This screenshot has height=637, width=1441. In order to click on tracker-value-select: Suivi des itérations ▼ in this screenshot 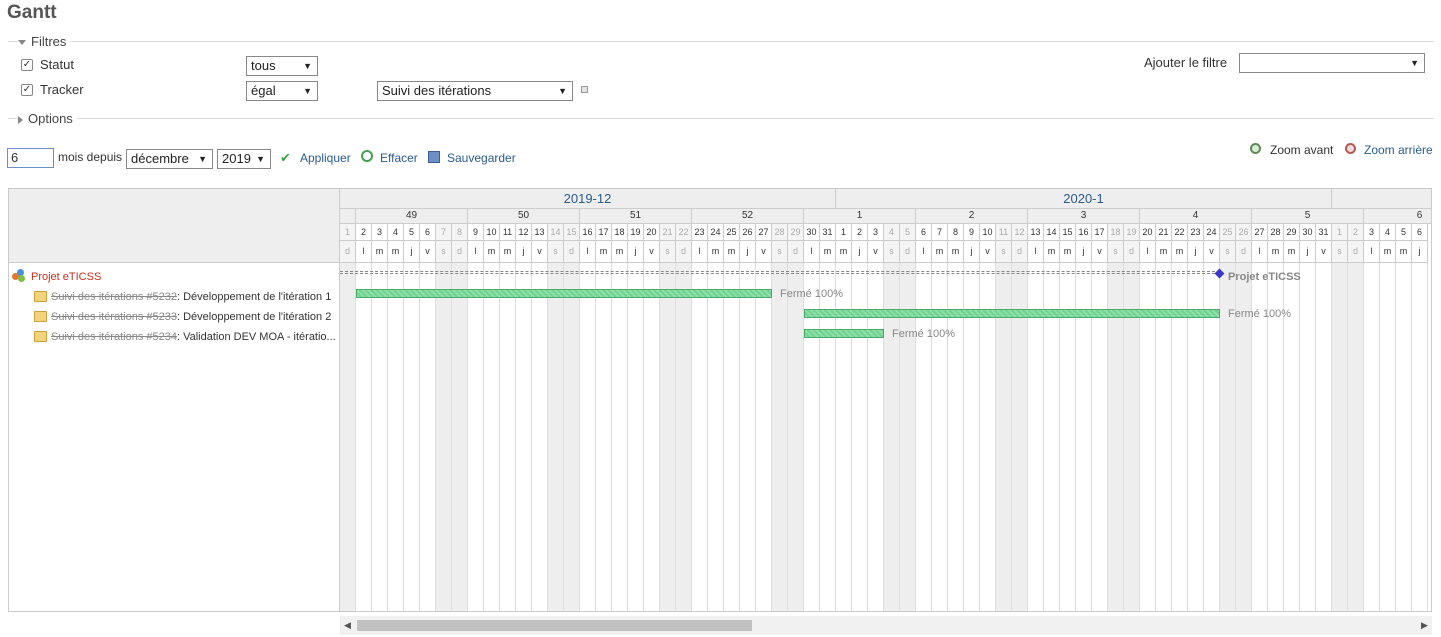, I will do `click(475, 91)`.